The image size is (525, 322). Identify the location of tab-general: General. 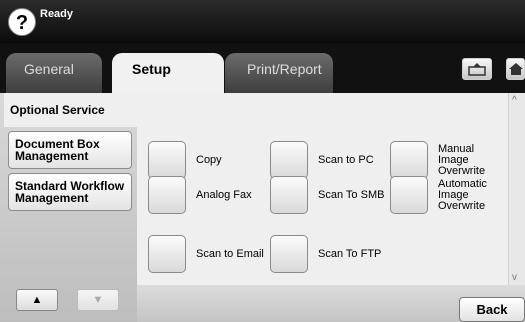
(54, 73).